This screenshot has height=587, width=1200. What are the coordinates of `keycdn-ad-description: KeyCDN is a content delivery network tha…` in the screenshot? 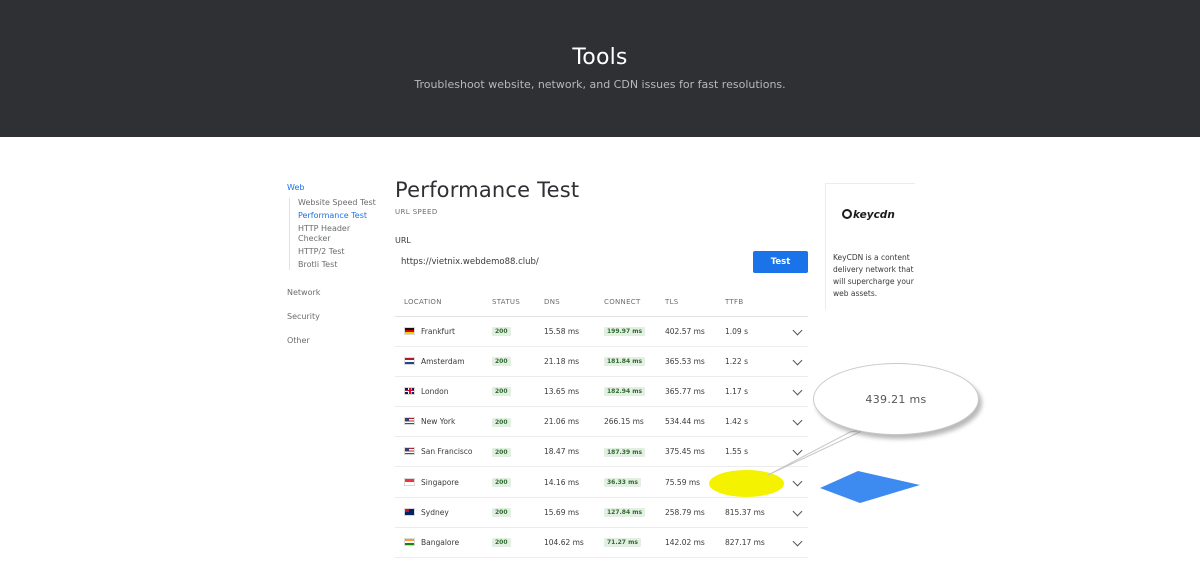 It's located at (873, 275).